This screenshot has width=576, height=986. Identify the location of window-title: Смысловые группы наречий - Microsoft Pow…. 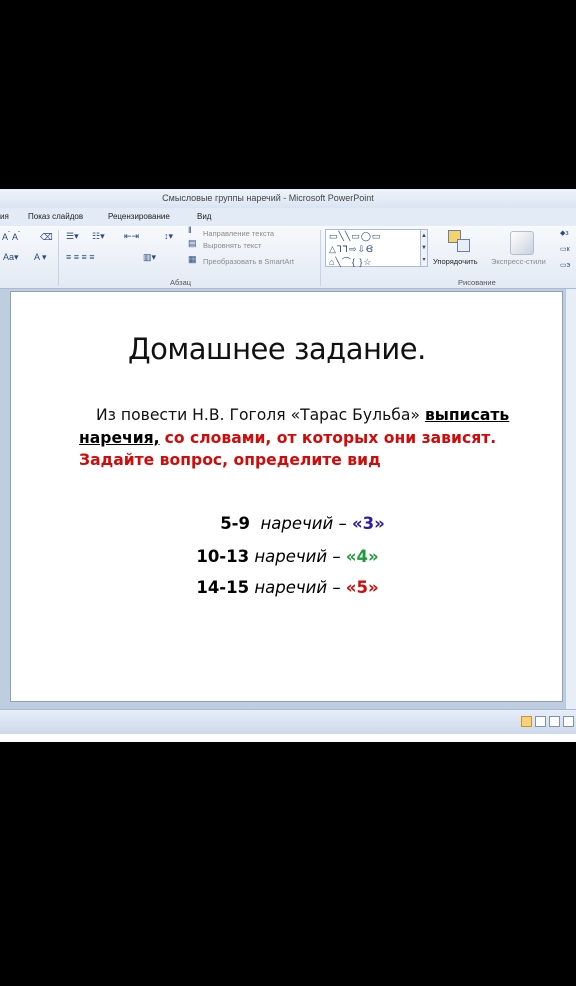
(268, 198).